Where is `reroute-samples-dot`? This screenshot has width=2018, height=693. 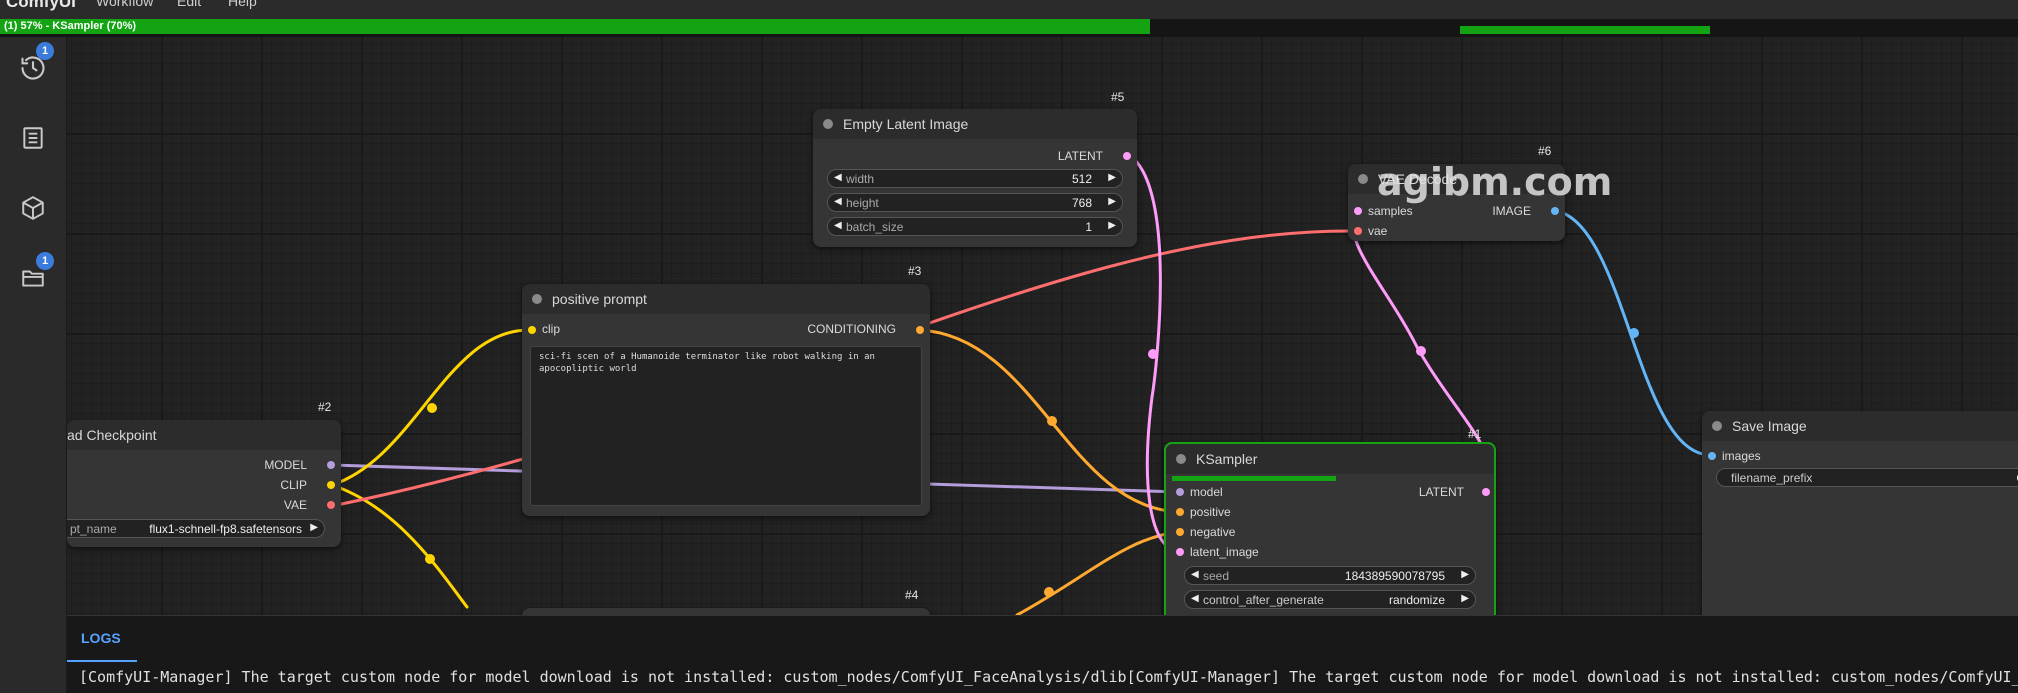
reroute-samples-dot is located at coordinates (1421, 351).